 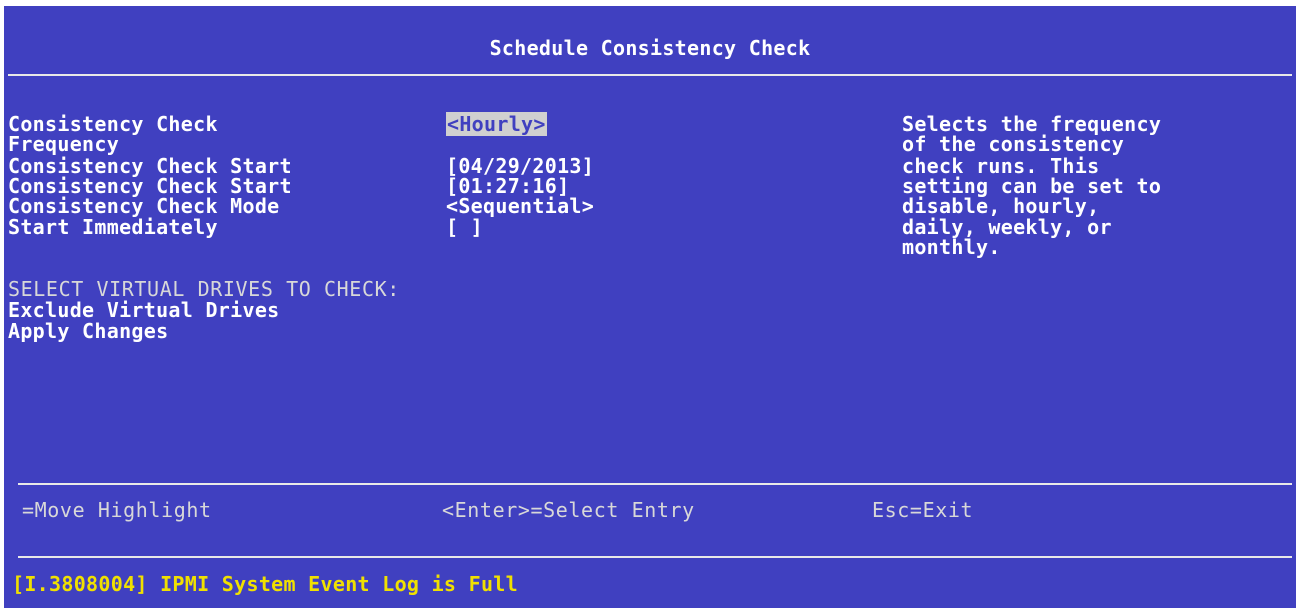 I want to click on help-text-line: check runs. This, so click(x=1001, y=166).